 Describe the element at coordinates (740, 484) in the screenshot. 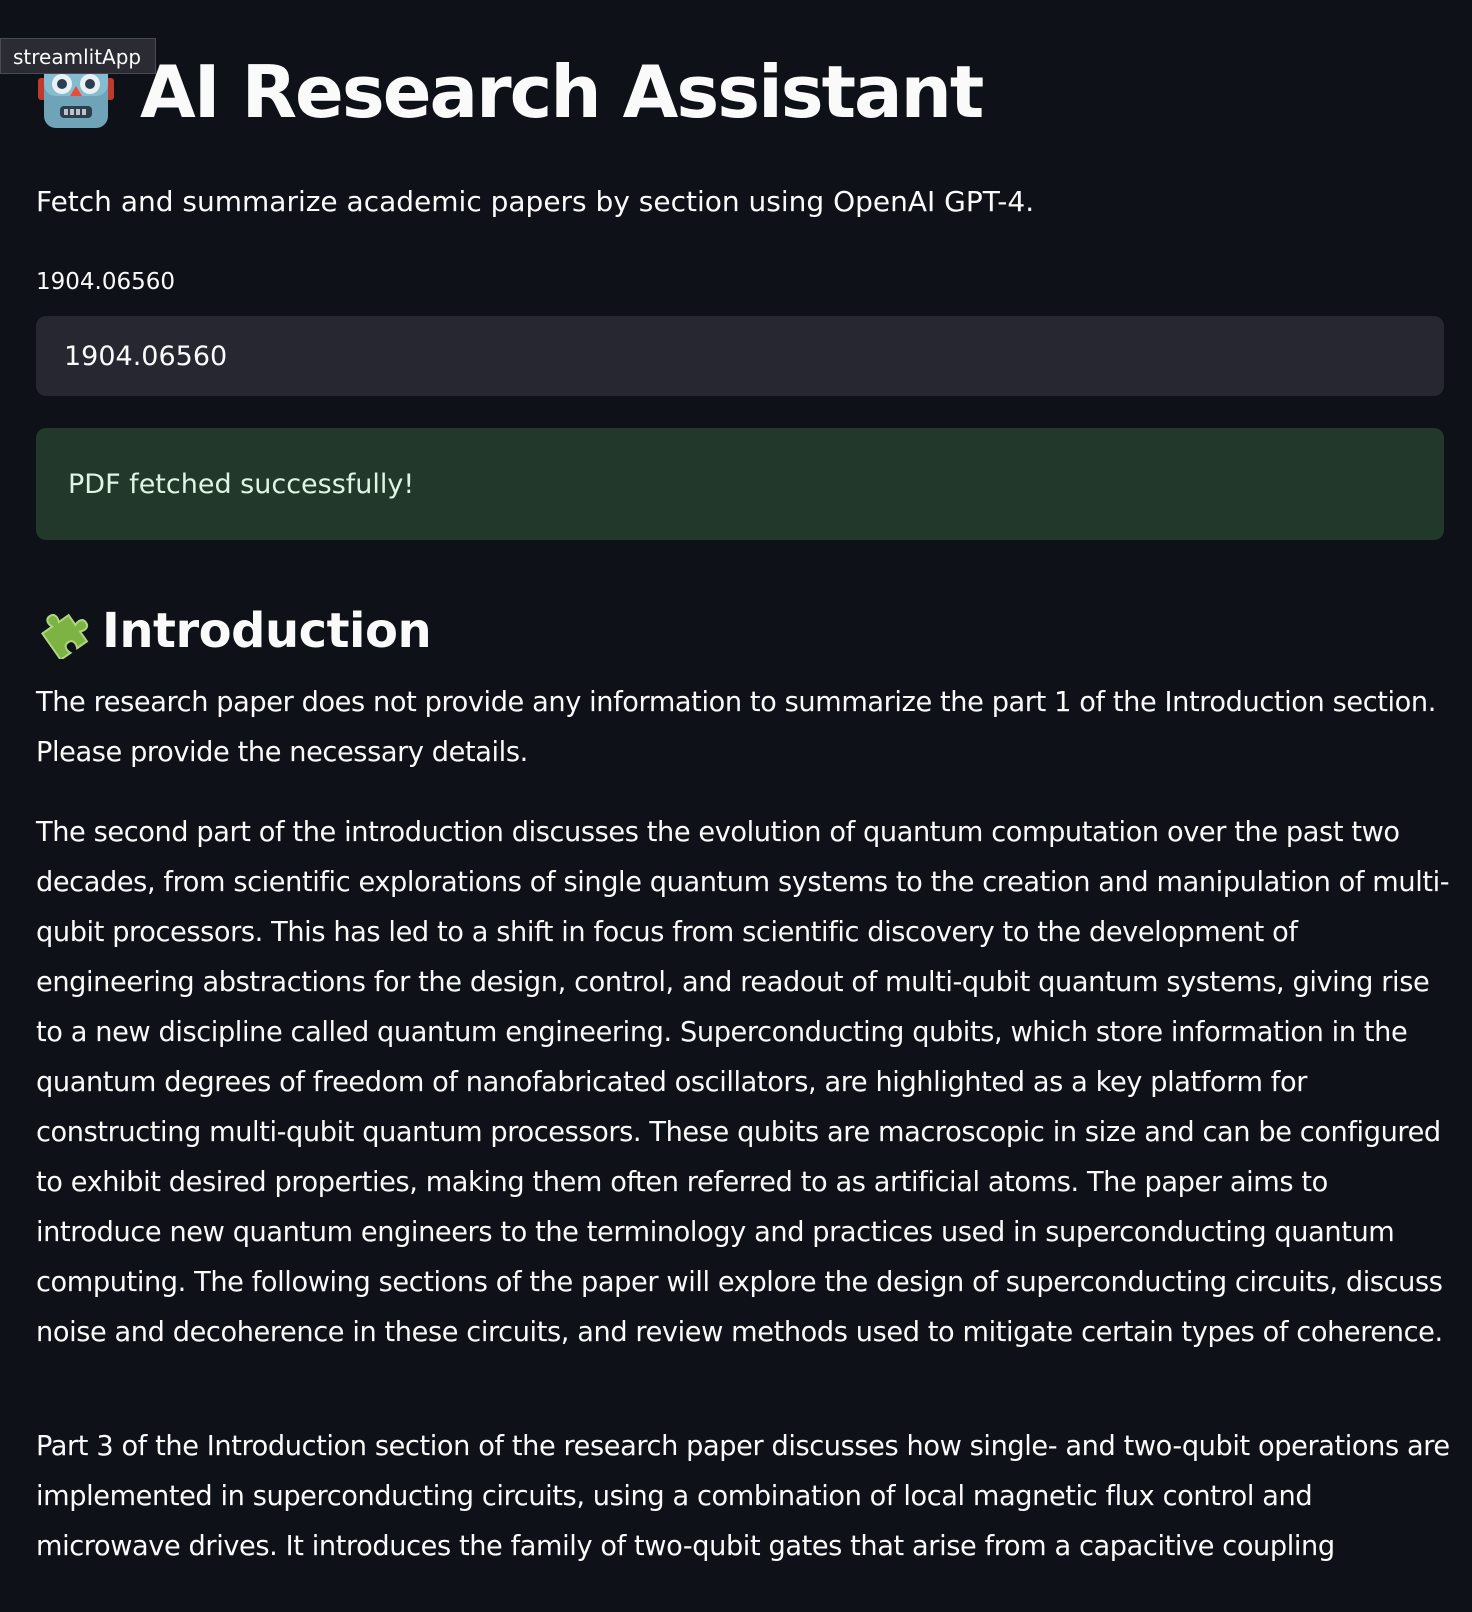

I see `success-alert: PDF fetched successfully!` at that location.